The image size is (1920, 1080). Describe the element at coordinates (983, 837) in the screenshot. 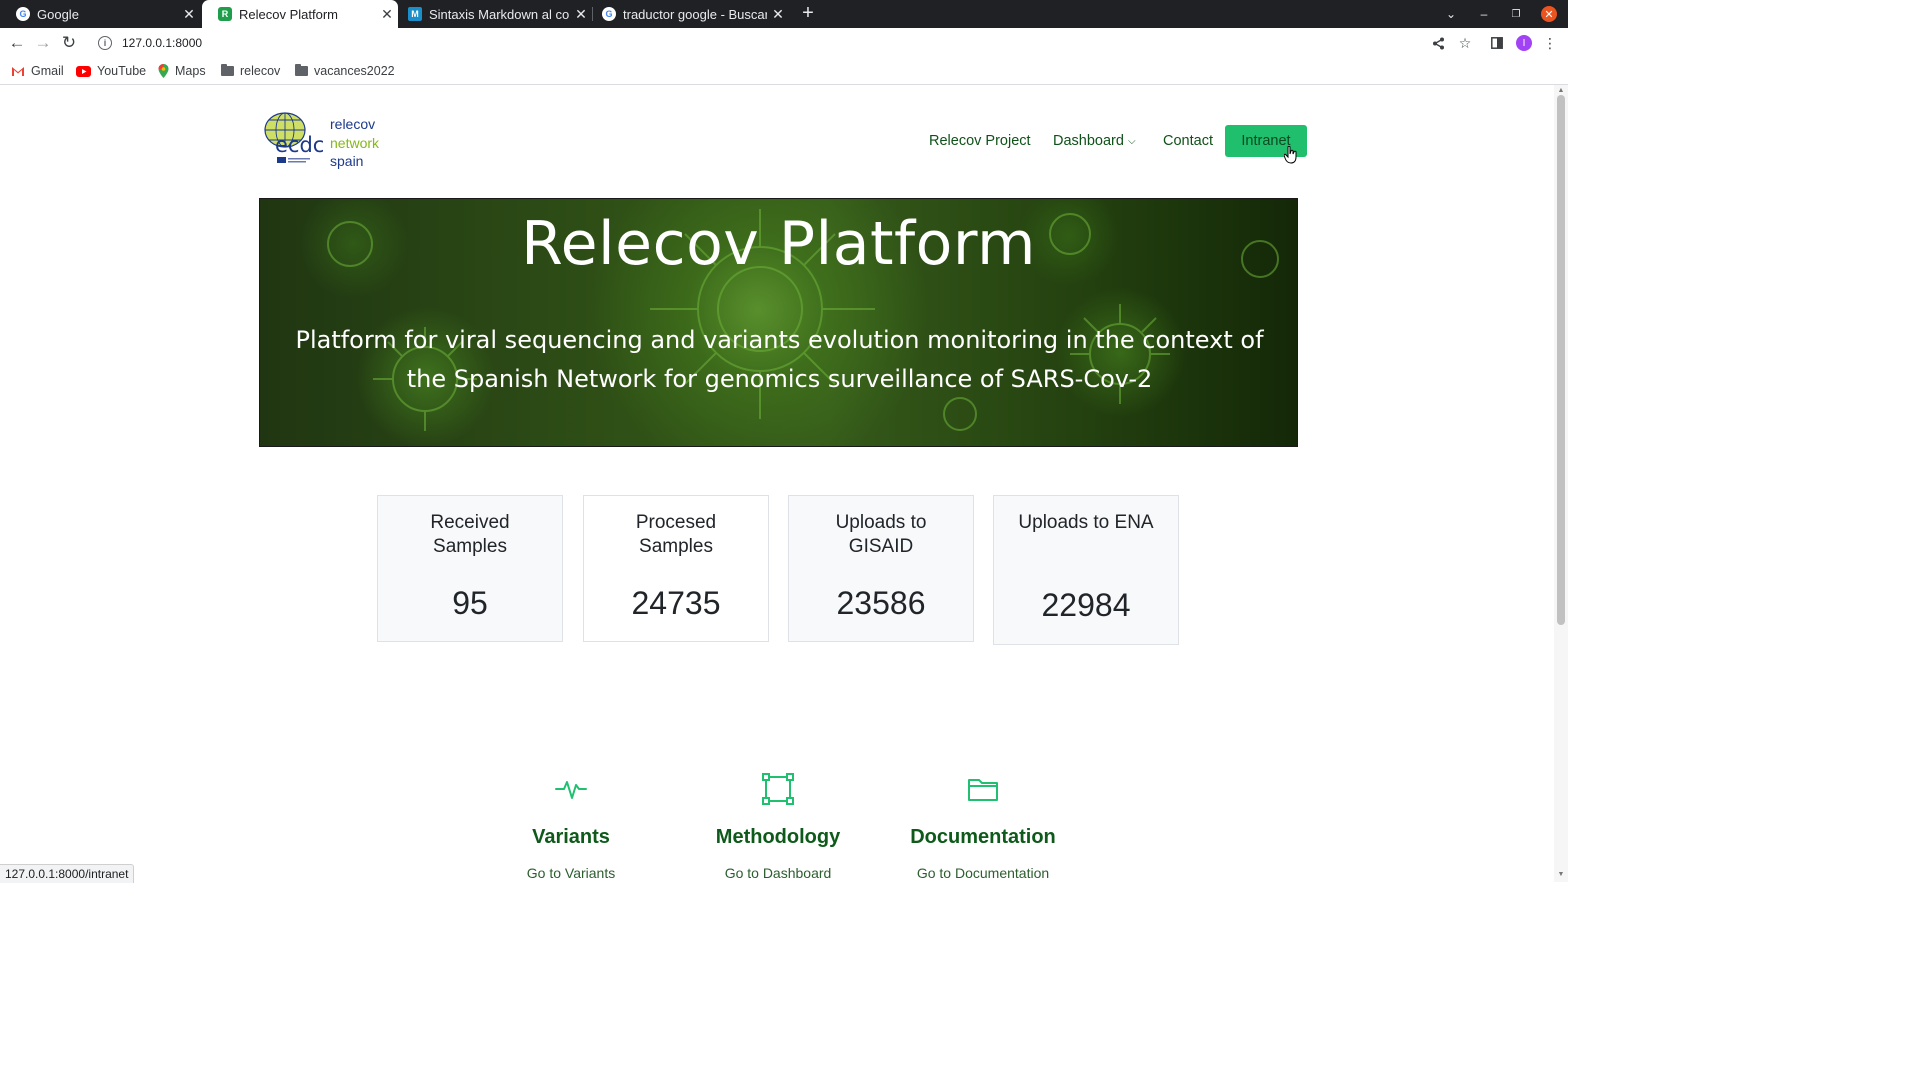

I see `feature-title: Documentation` at that location.